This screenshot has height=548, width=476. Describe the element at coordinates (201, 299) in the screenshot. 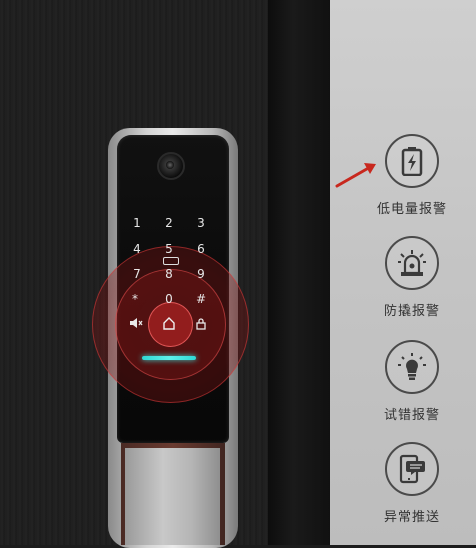

I see `key-hash: #` at that location.